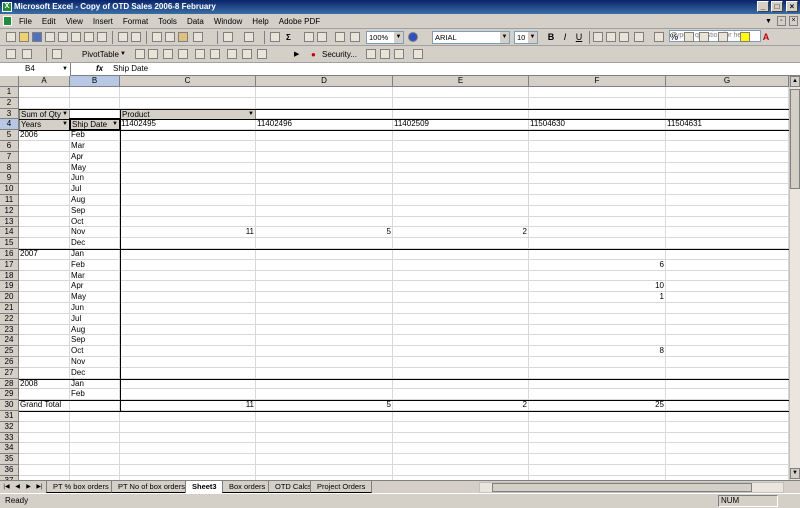 Image resolution: width=800 pixels, height=508 pixels. Describe the element at coordinates (188, 124) in the screenshot. I see `product-header: 11402495` at that location.